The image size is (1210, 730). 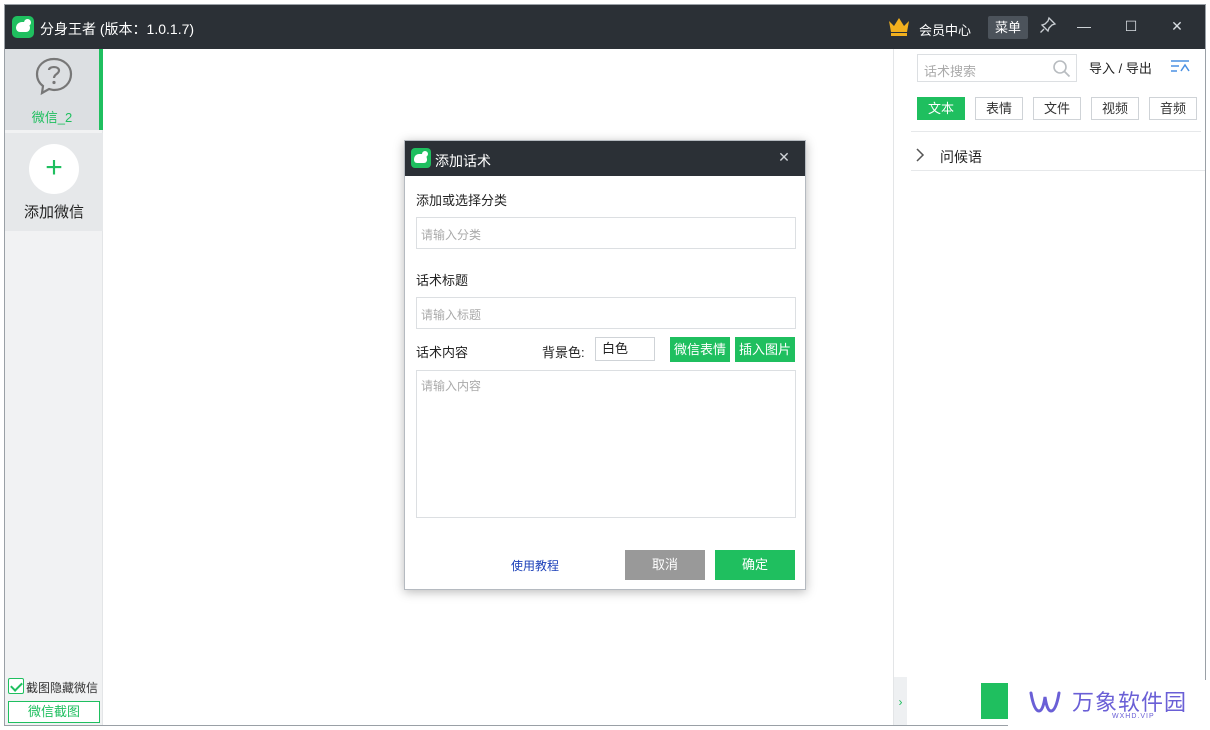 What do you see at coordinates (117, 29) in the screenshot?
I see `app-title: 分身王者 (版本：1.0.1.7)` at bounding box center [117, 29].